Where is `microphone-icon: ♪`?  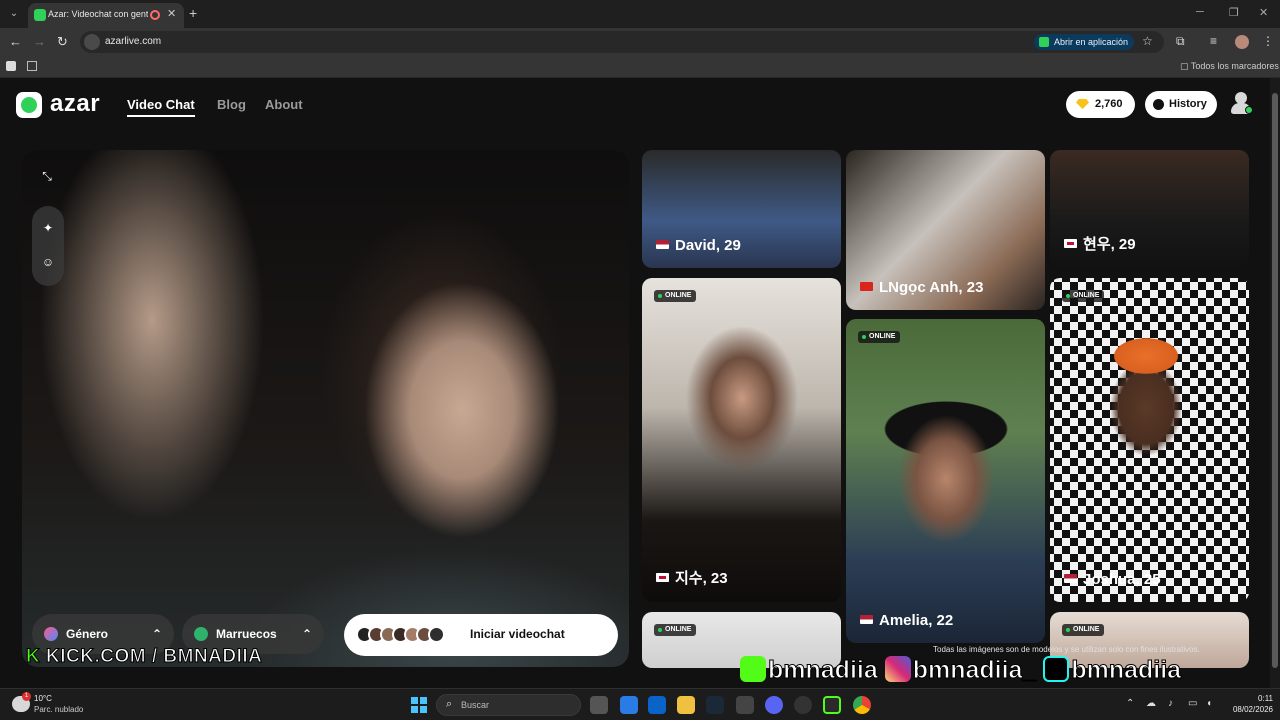
microphone-icon: ♪ is located at coordinates (1170, 703).